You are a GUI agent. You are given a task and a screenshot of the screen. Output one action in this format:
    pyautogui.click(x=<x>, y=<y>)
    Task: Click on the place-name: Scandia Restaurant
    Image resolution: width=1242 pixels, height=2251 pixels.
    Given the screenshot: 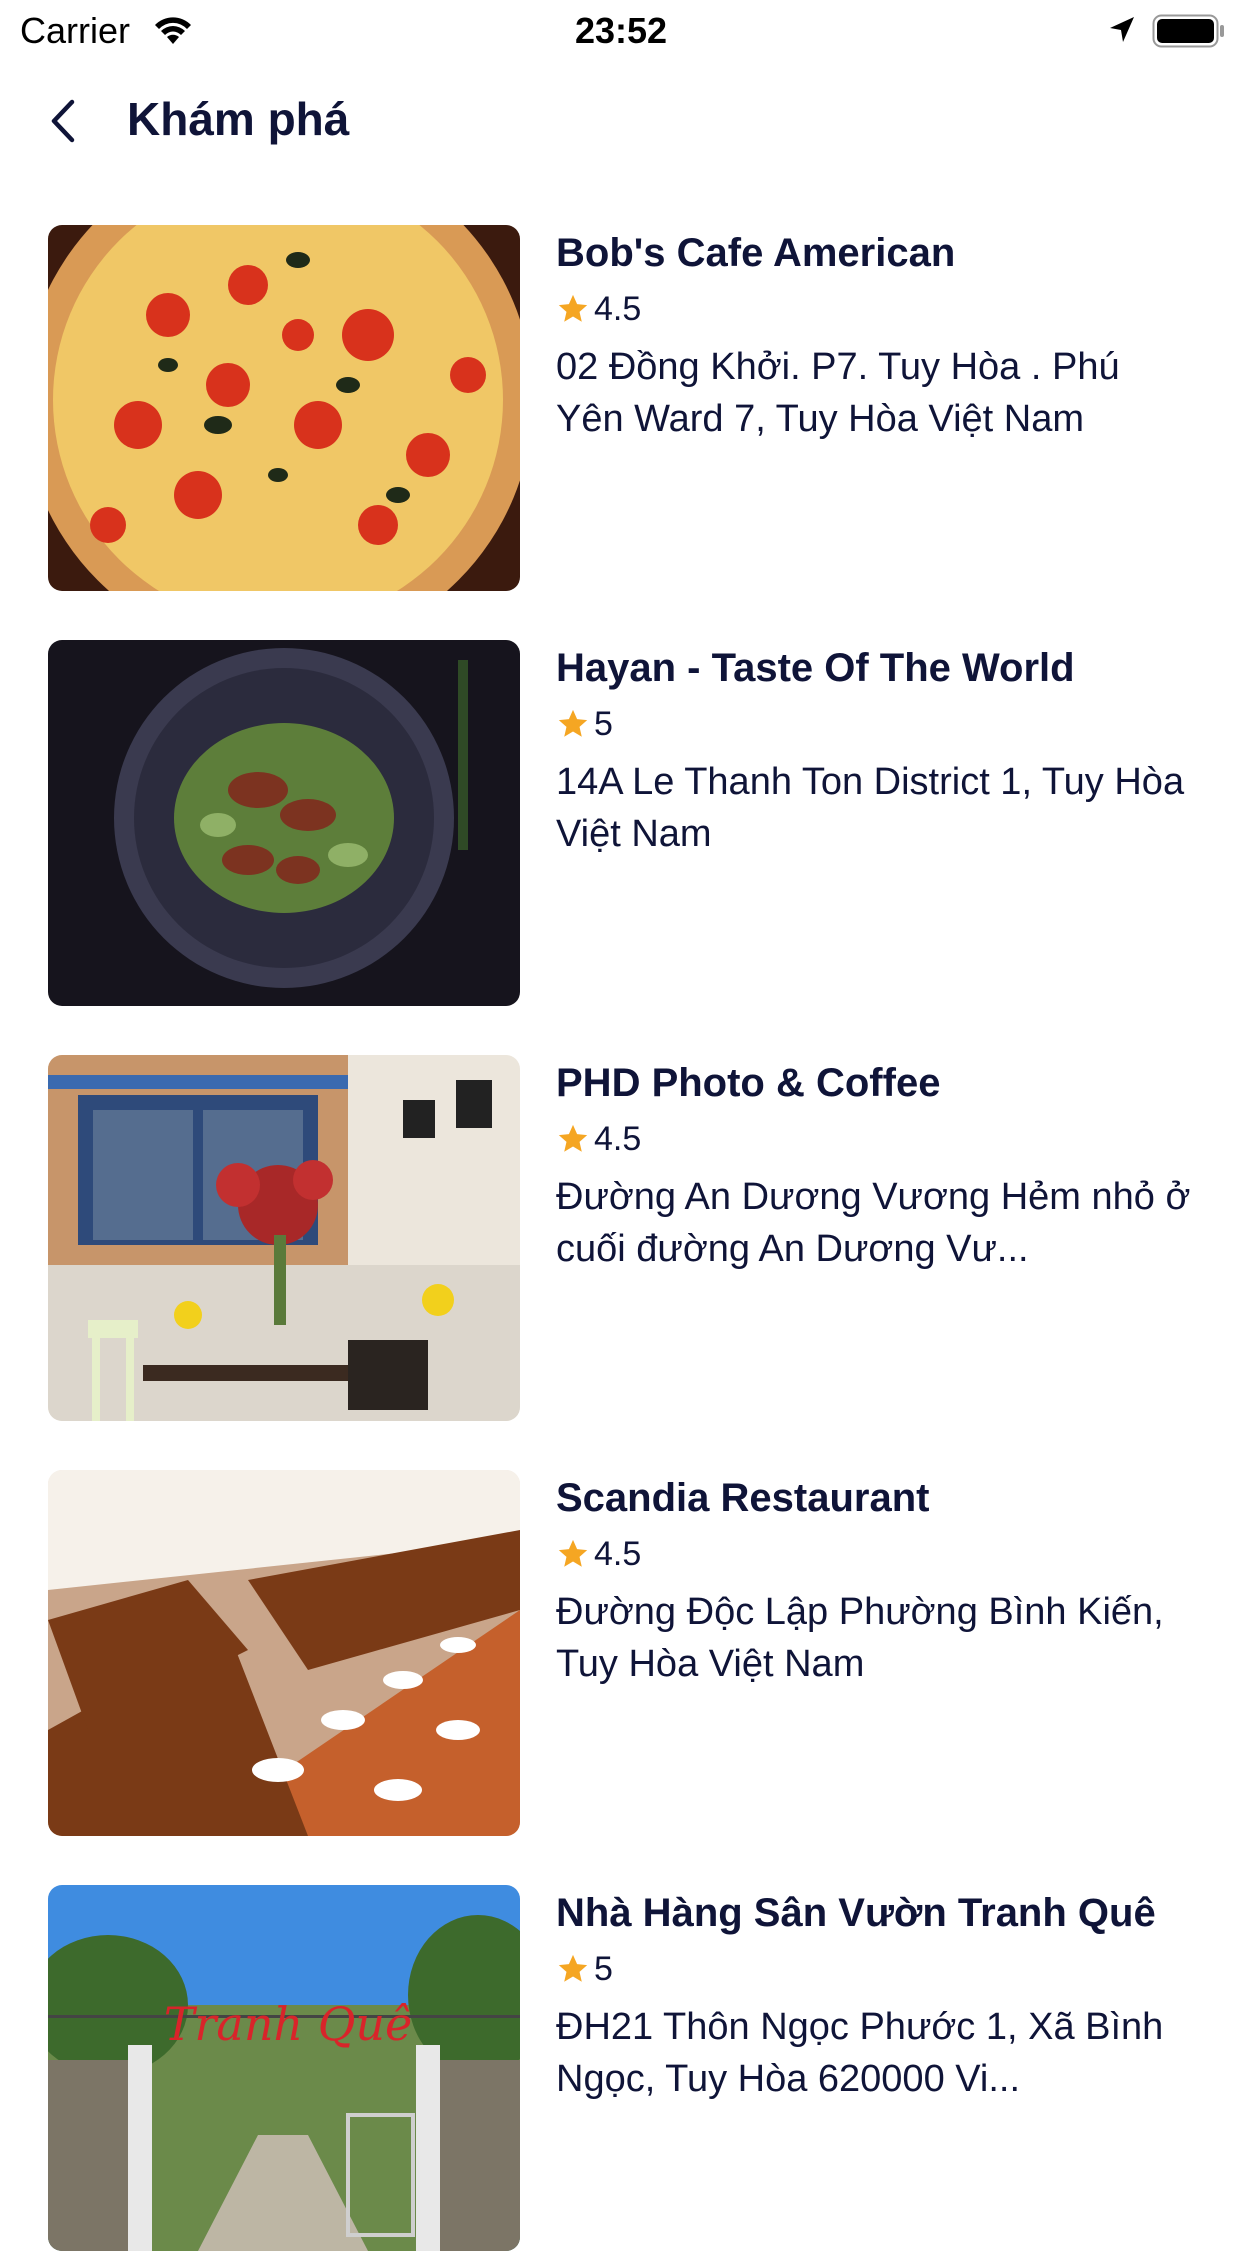 What is the action you would take?
    pyautogui.click(x=743, y=1498)
    